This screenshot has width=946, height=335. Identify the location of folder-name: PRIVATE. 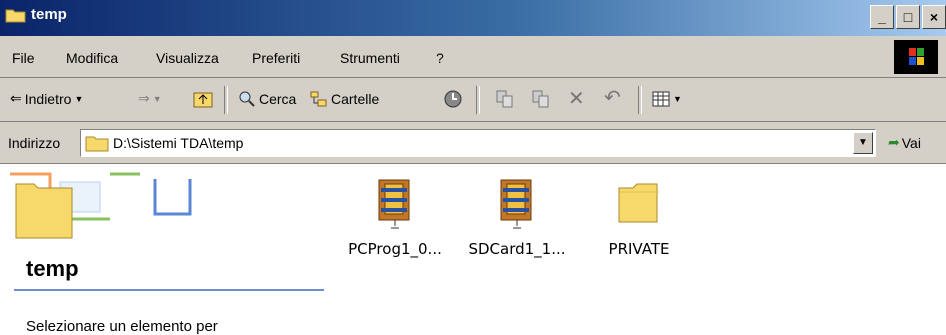
(639, 249).